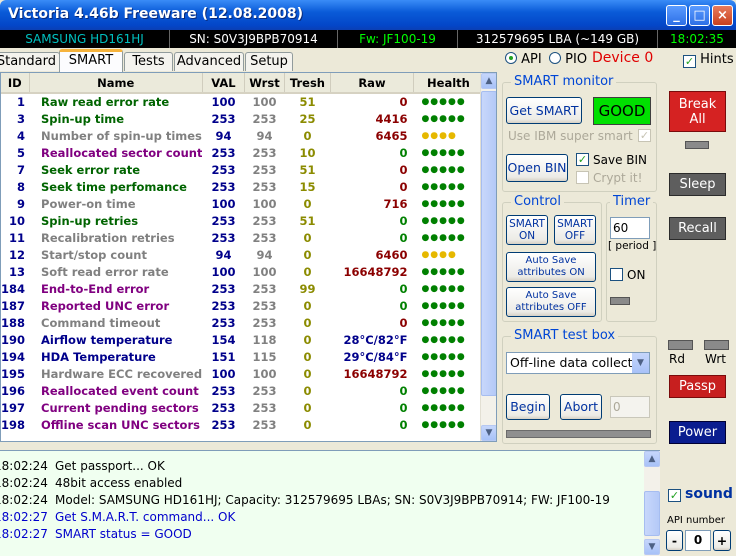 The height and width of the screenshot is (556, 736). I want to click on recall-button: Recall, so click(697, 228).